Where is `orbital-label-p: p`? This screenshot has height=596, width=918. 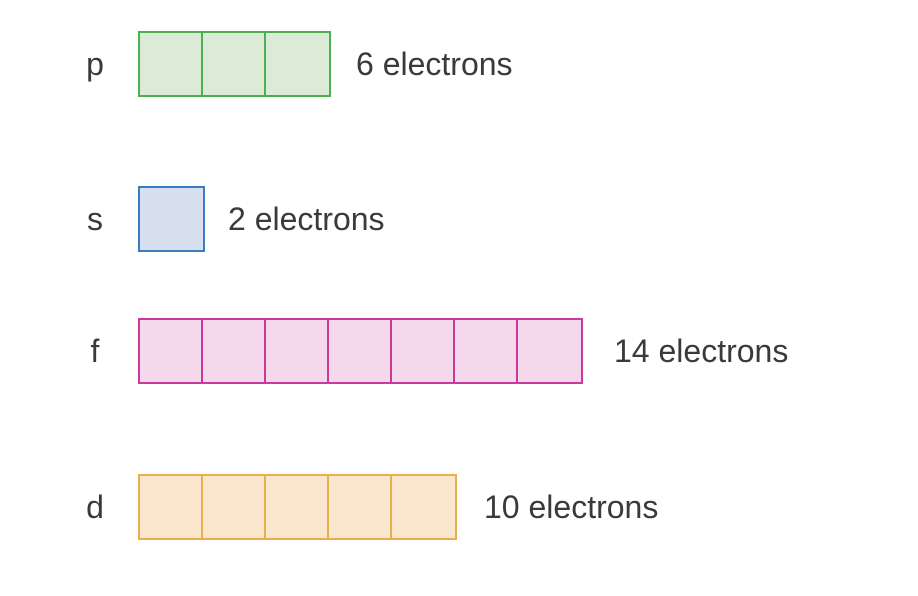 orbital-label-p: p is located at coordinates (95, 64).